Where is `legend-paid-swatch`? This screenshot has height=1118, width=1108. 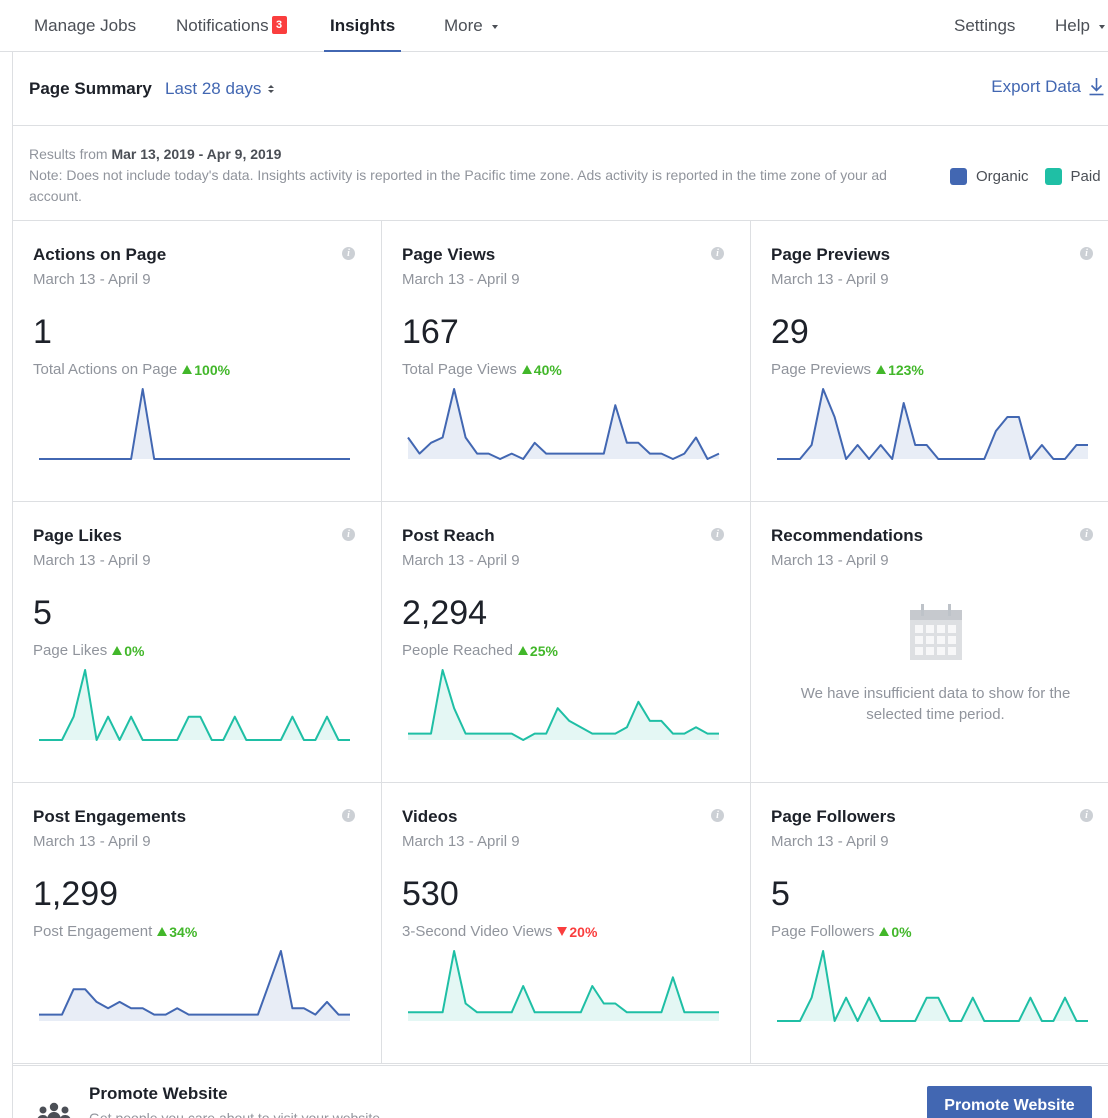
legend-paid-swatch is located at coordinates (1053, 176).